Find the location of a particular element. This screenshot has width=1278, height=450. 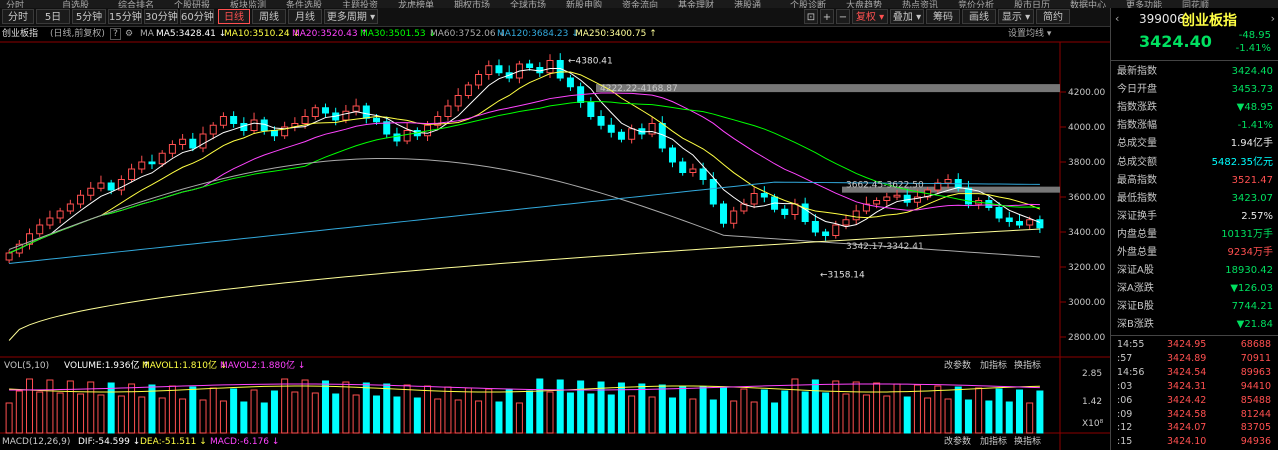

quote-row: 最高指数 3521.47 is located at coordinates (1194, 181).